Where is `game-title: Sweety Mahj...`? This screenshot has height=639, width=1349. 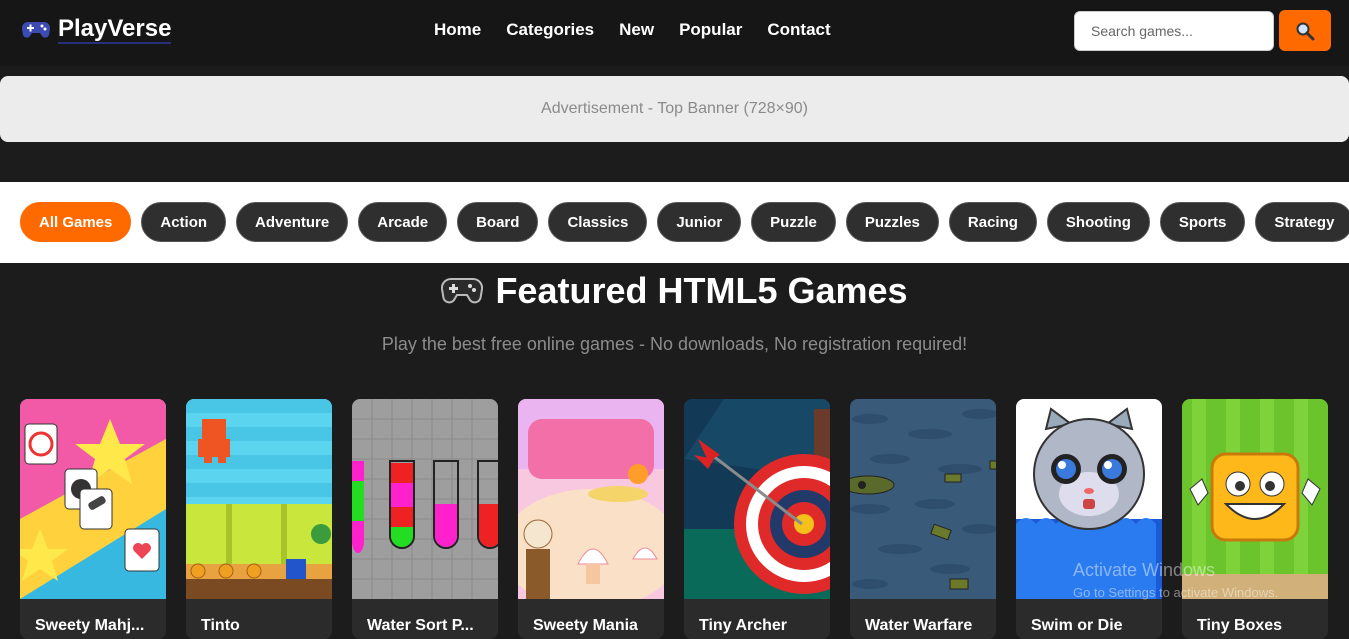
game-title: Sweety Mahj... is located at coordinates (90, 625).